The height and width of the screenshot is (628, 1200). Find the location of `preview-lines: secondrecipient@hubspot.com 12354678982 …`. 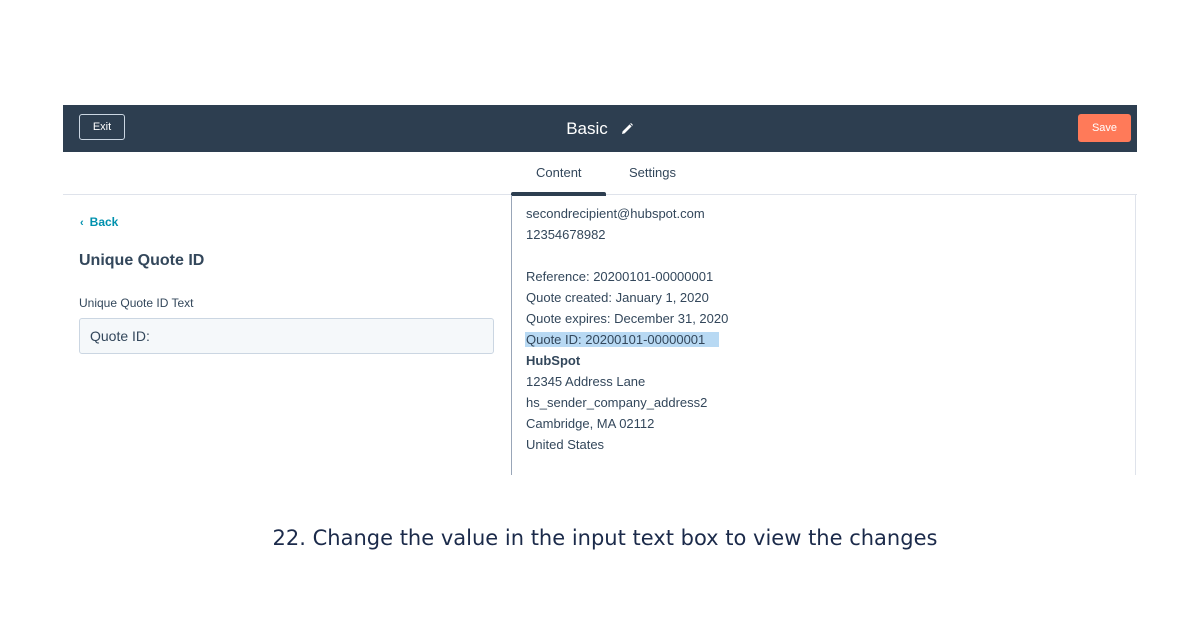

preview-lines: secondrecipient@hubspot.com 12354678982 … is located at coordinates (627, 329).